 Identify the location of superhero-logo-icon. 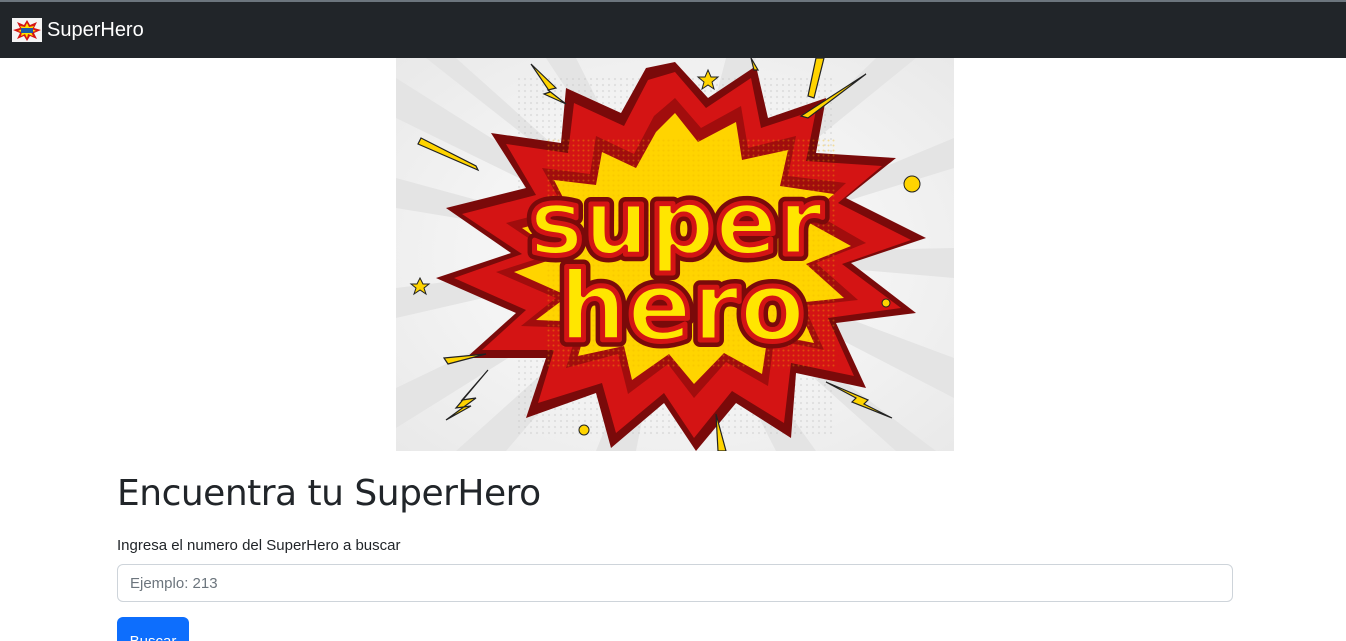
(29, 30).